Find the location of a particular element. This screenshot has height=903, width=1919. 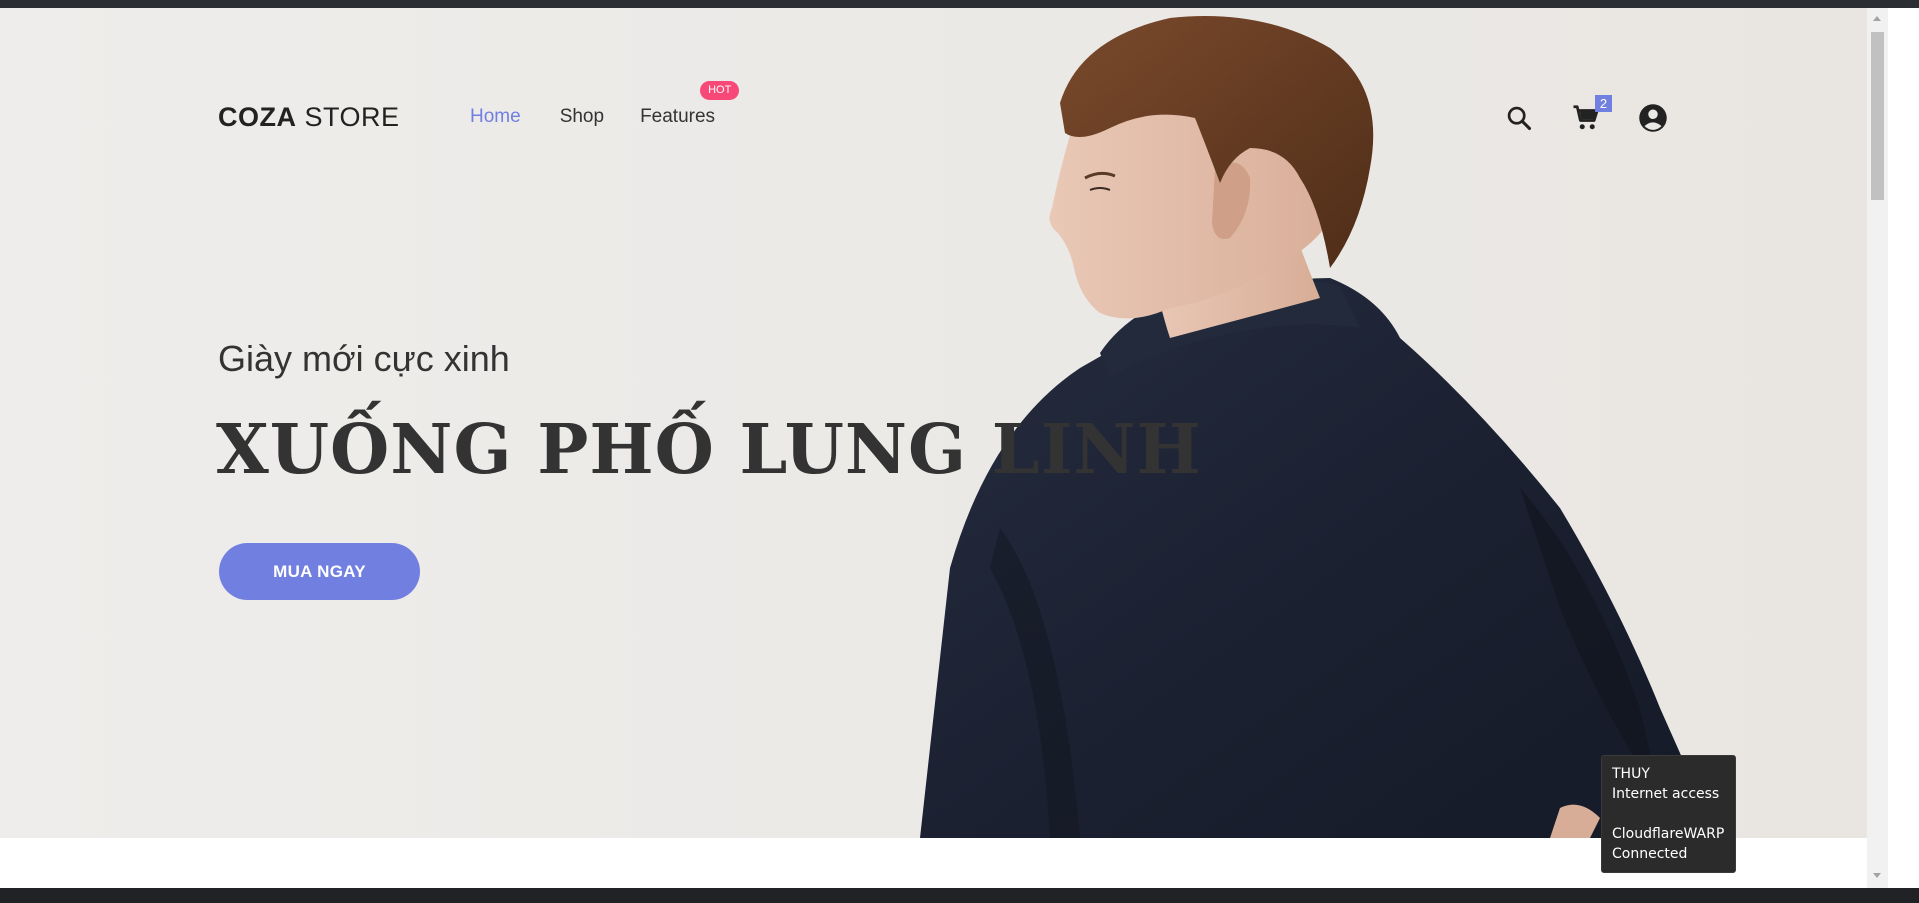

cart-count-badge: 2 is located at coordinates (1603, 103).